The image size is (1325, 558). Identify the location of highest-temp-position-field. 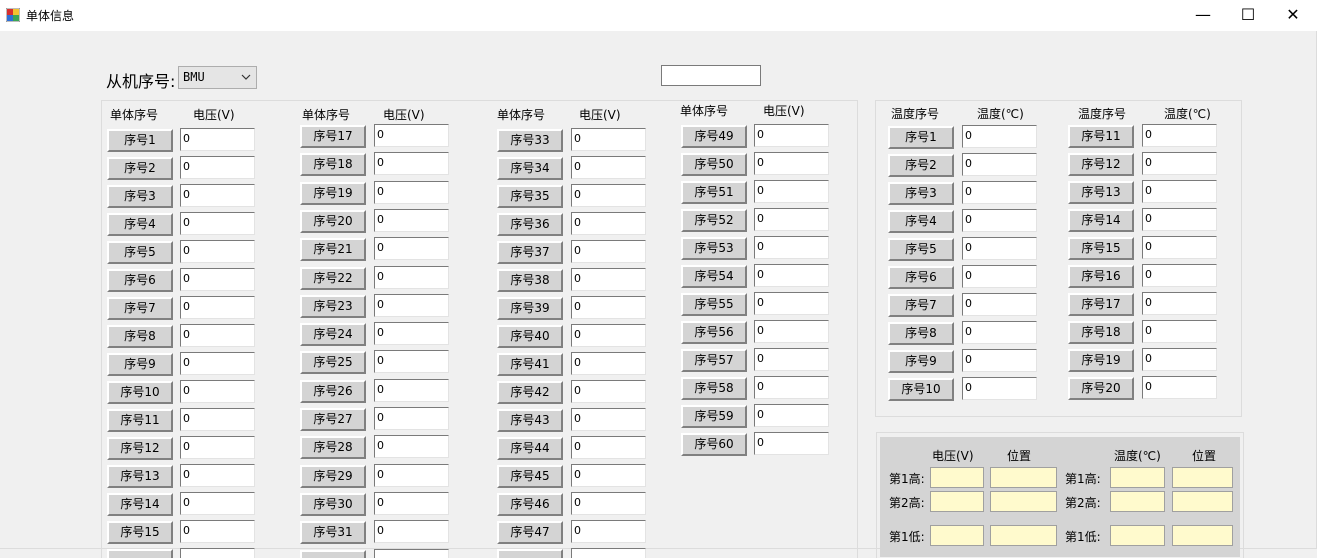
(1202, 477).